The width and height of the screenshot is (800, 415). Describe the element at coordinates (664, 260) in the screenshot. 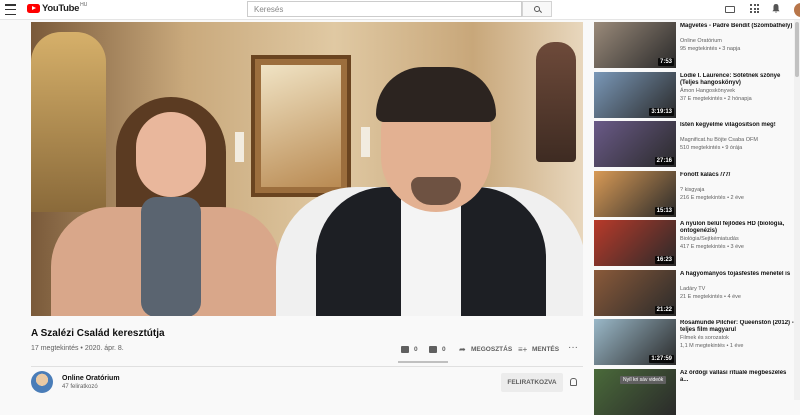

I see `video-duration: 16:23` at that location.